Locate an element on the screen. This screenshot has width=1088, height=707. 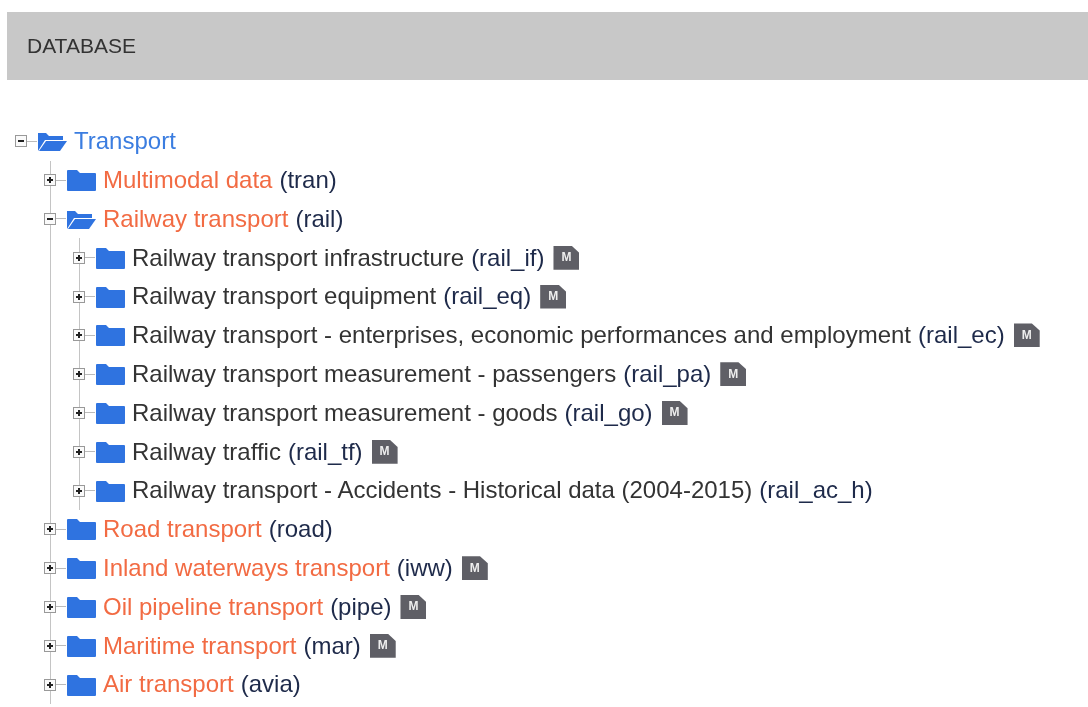
folder-label: Road transport is located at coordinates (182, 529).